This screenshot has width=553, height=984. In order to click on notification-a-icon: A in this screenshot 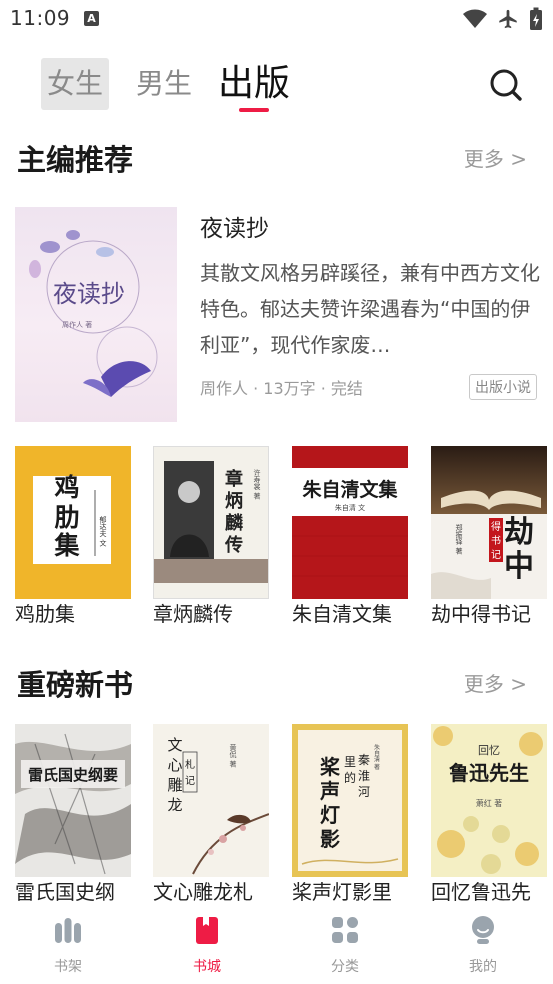, I will do `click(91, 18)`.